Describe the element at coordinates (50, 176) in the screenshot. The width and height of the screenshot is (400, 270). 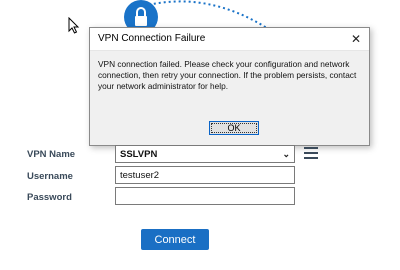
I see `username-label: Username` at that location.